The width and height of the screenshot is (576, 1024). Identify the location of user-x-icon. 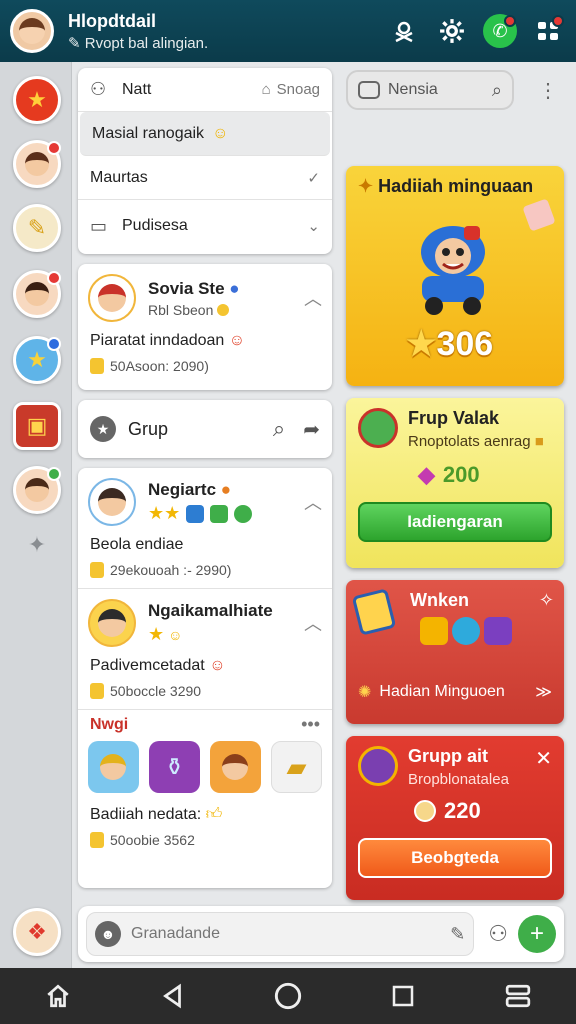
(404, 31).